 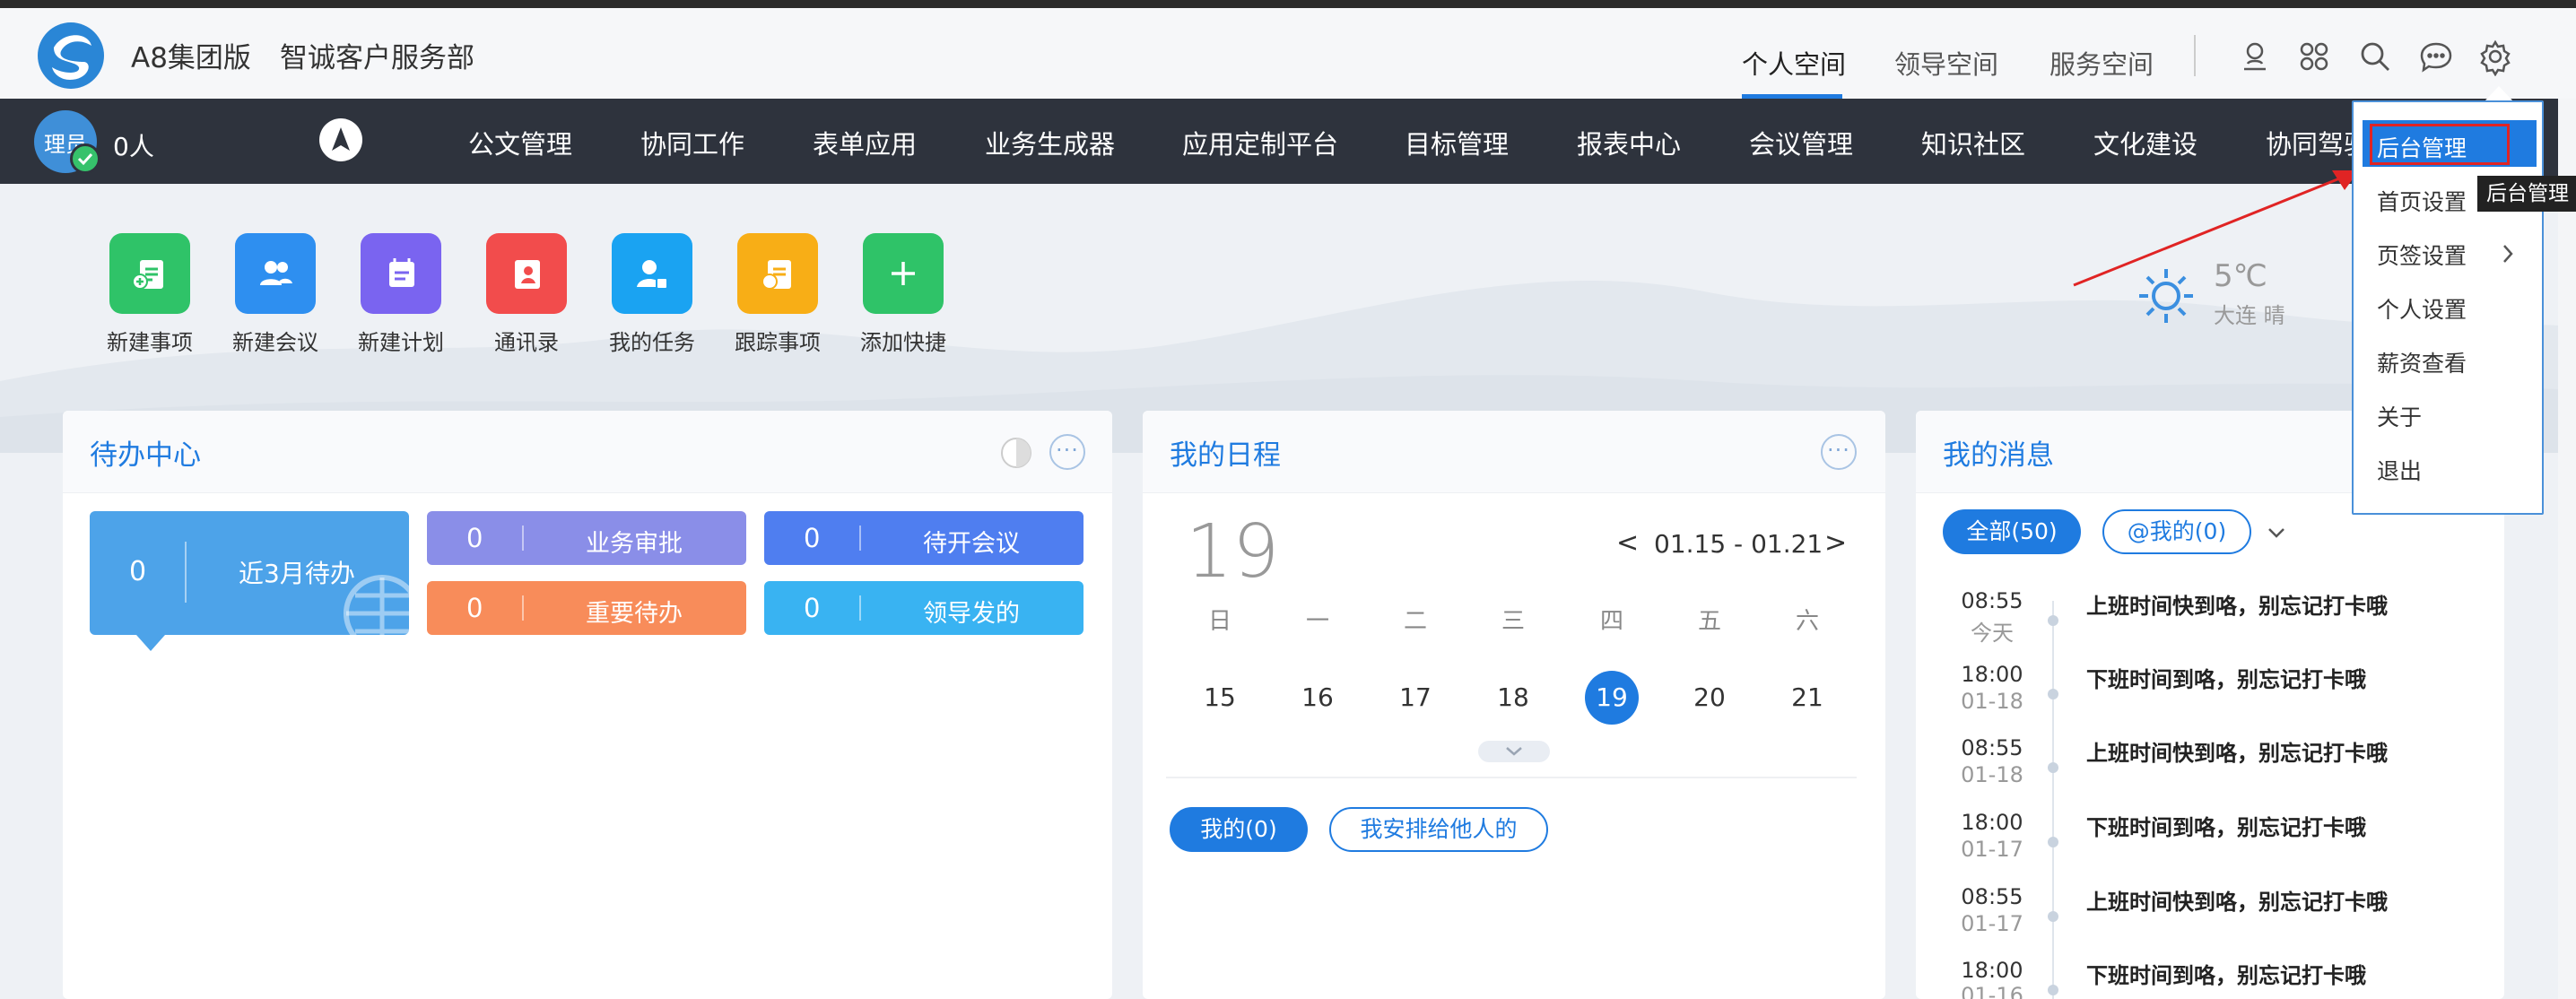 I want to click on todo-business-approval: 0 业务审批, so click(x=586, y=538).